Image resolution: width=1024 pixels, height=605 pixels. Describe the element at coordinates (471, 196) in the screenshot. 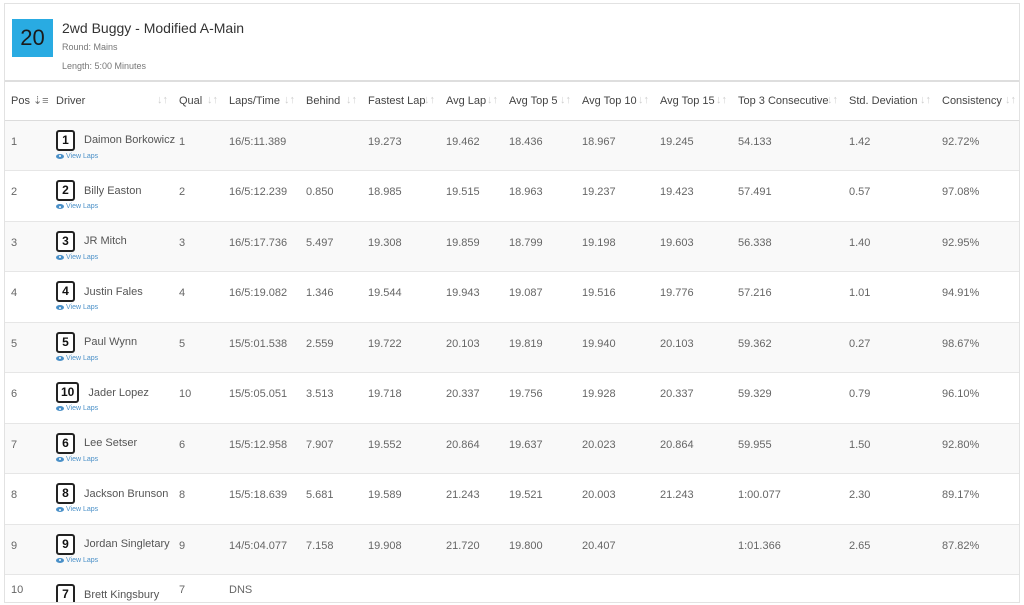

I see `cell-avg: 19.515` at that location.